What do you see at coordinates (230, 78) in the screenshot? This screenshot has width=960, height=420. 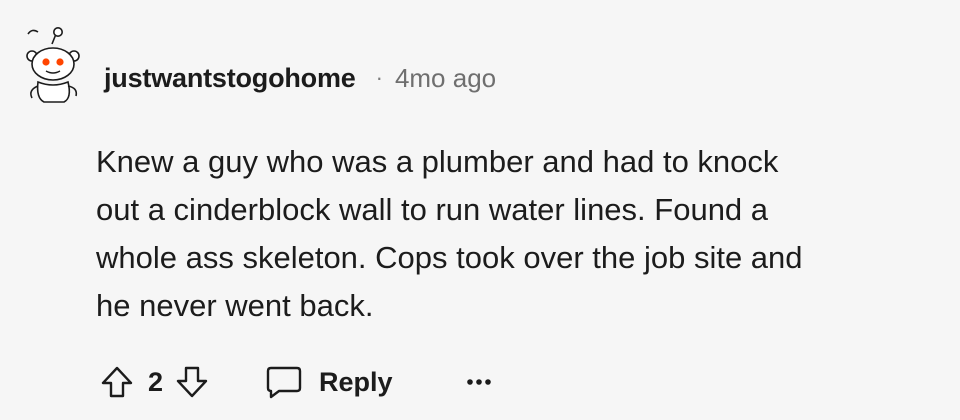 I see `author-username: justwantstogohome` at bounding box center [230, 78].